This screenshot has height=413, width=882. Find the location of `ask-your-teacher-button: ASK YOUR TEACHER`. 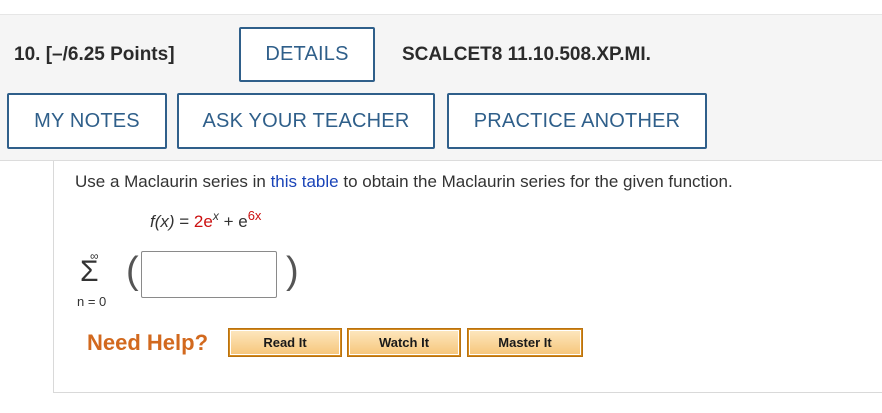

ask-your-teacher-button: ASK YOUR TEACHER is located at coordinates (306, 121).